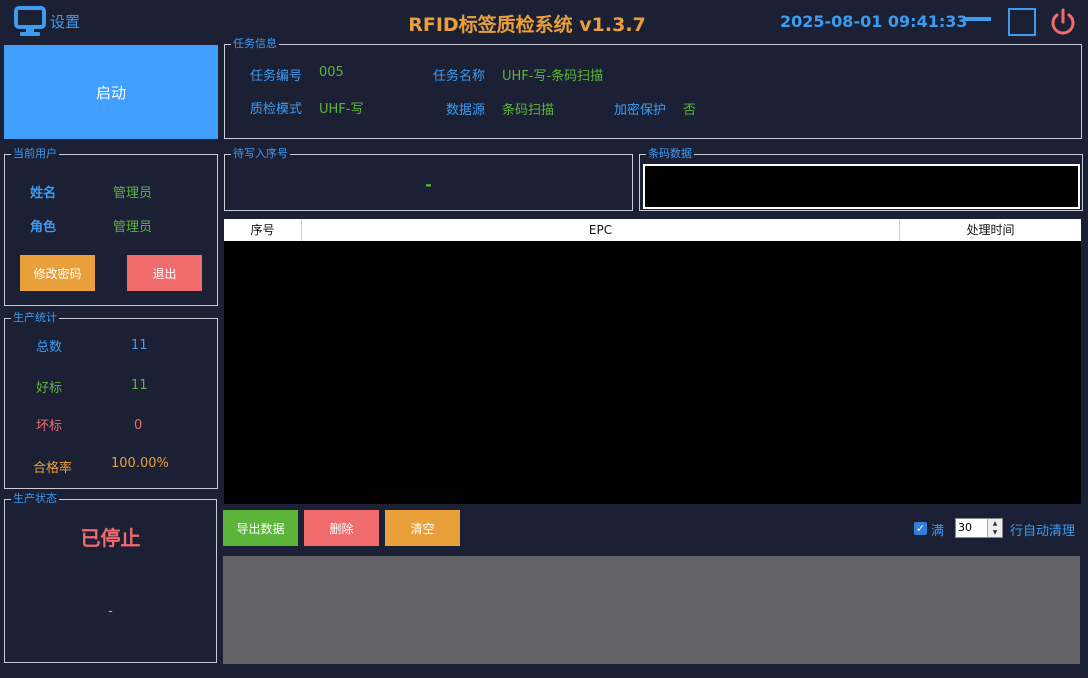 This screenshot has height=678, width=1088. Describe the element at coordinates (990, 230) in the screenshot. I see `col-header-time: 处理时间` at that location.